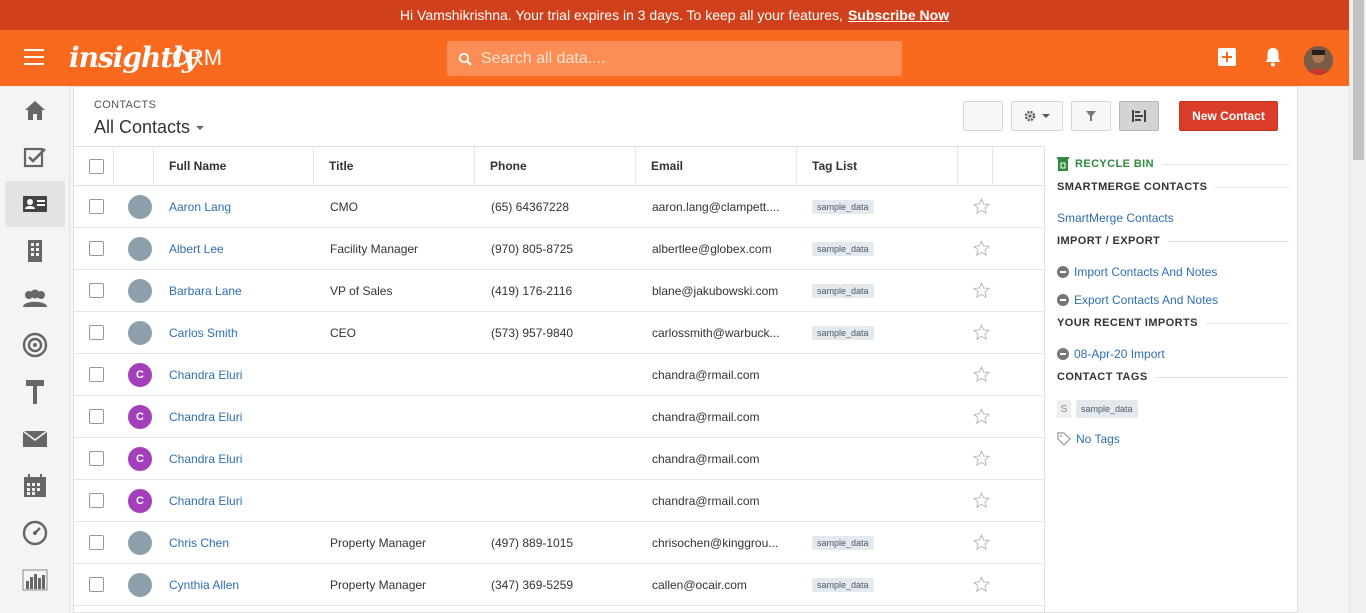 Image resolution: width=1366 pixels, height=613 pixels. I want to click on nav-contacts, so click(35, 204).